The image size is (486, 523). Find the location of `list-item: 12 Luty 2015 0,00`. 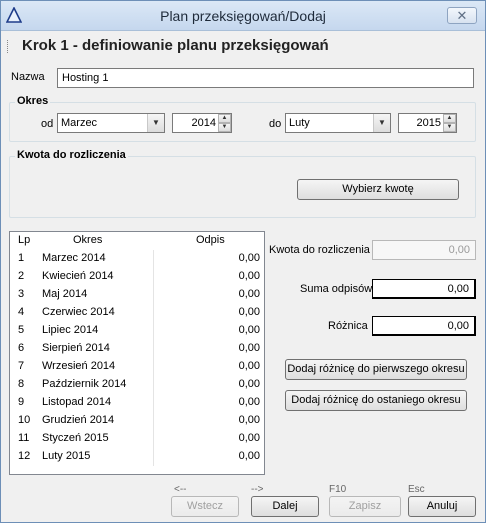

list-item: 12 Luty 2015 0,00 is located at coordinates (137, 457).